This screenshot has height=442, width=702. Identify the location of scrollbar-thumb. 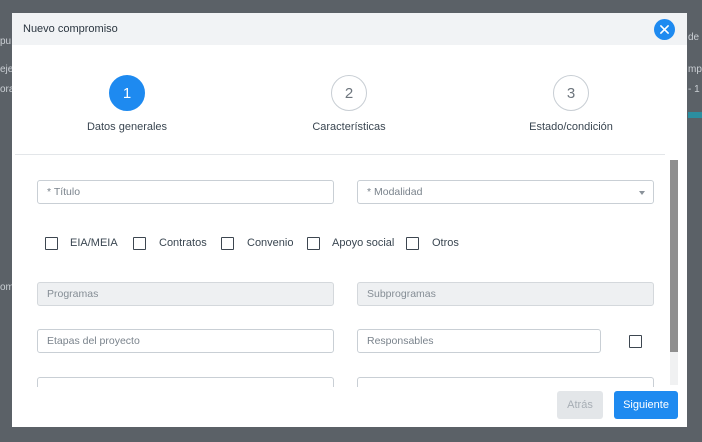
(674, 256).